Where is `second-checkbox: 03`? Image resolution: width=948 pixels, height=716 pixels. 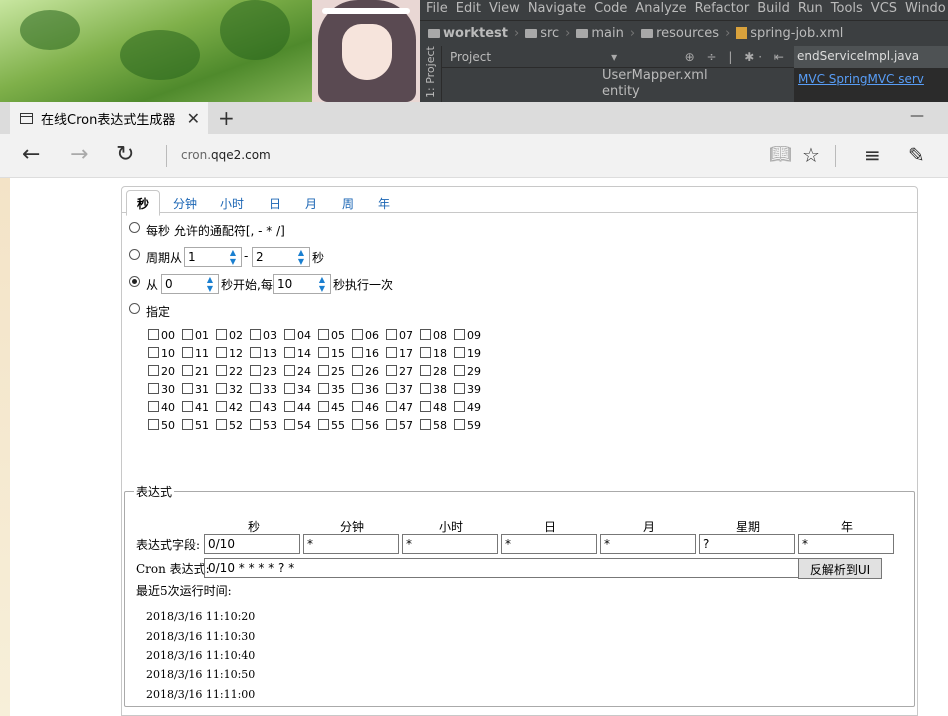
second-checkbox: 03 is located at coordinates (267, 335).